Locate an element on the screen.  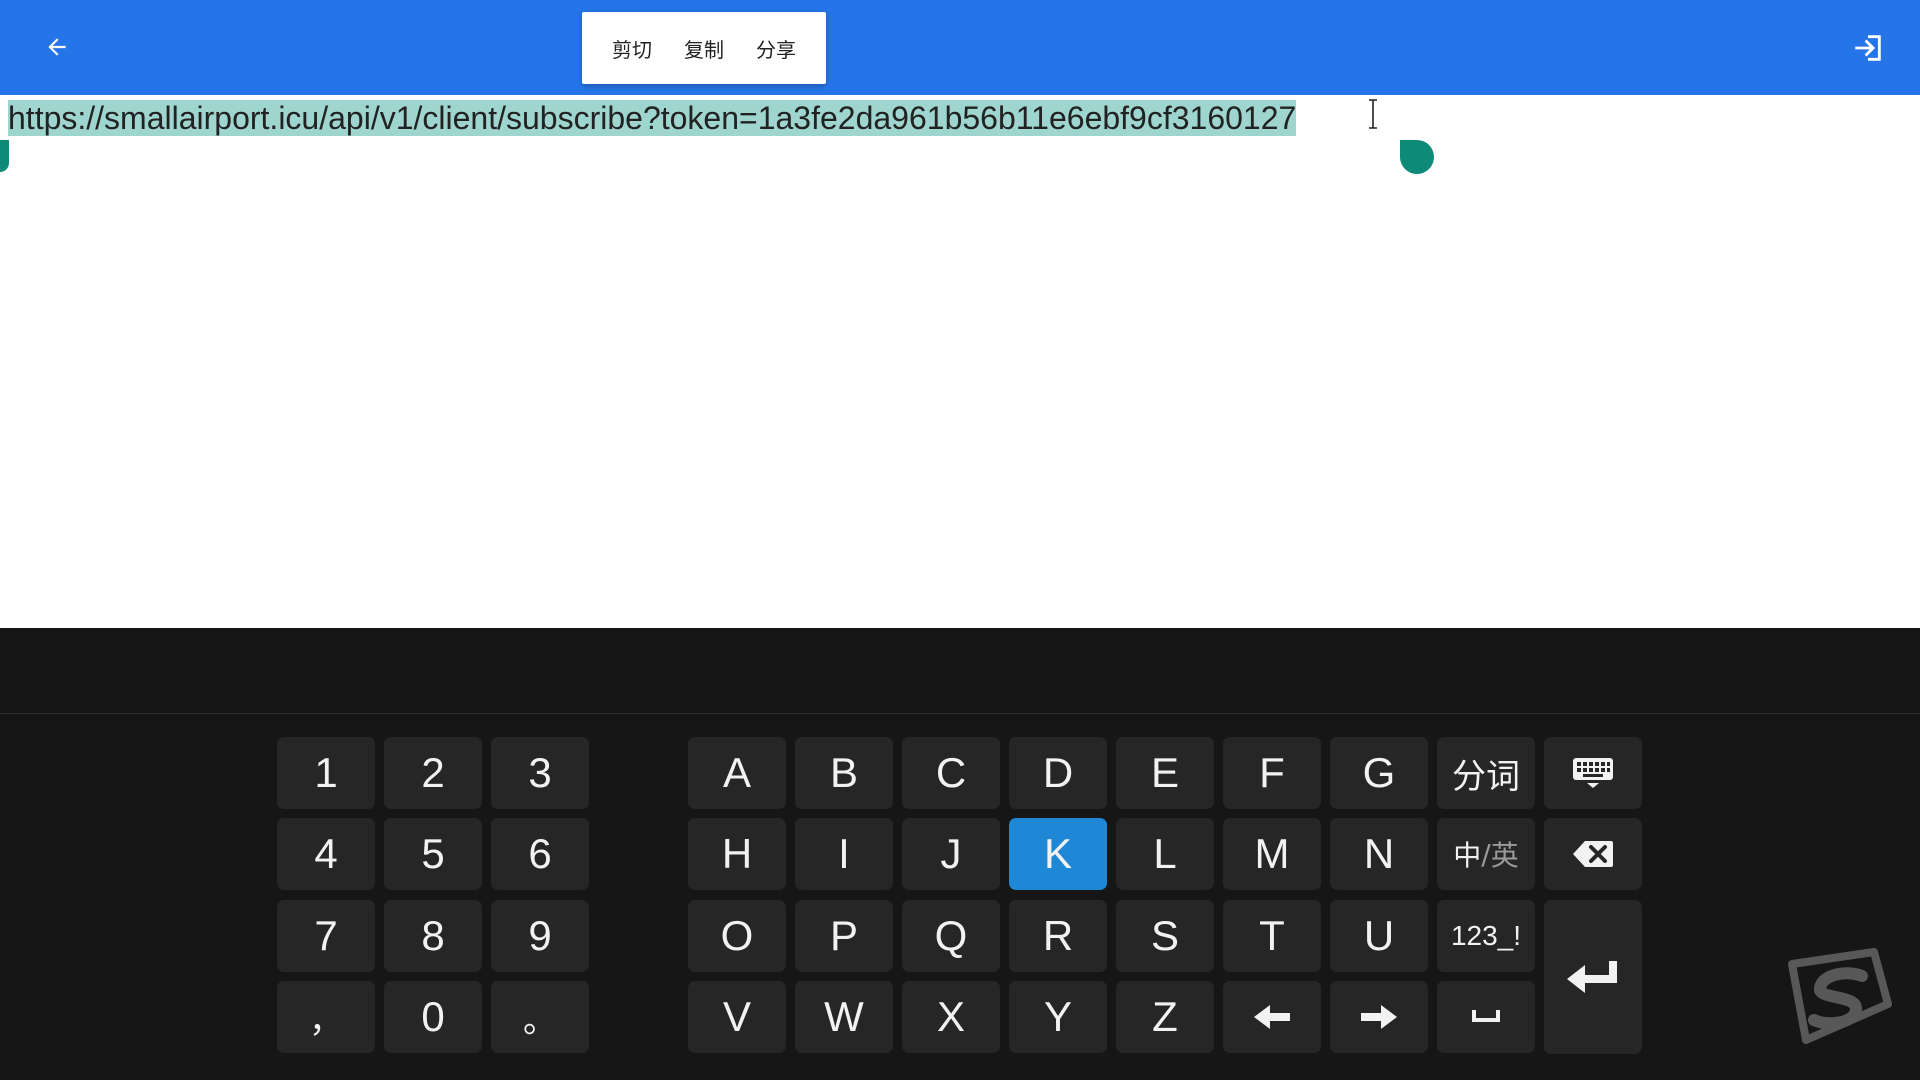
key-x: X is located at coordinates (951, 1017).